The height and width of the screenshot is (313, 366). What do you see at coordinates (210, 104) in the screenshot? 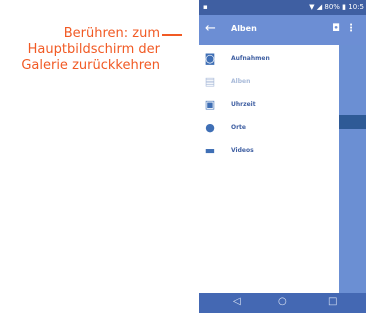
I see `calendar-icon: ▣` at bounding box center [210, 104].